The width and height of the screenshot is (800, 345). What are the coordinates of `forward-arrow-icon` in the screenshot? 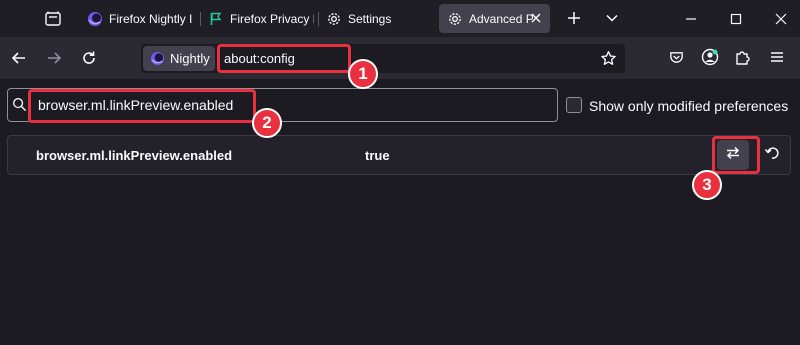 It's located at (54, 58).